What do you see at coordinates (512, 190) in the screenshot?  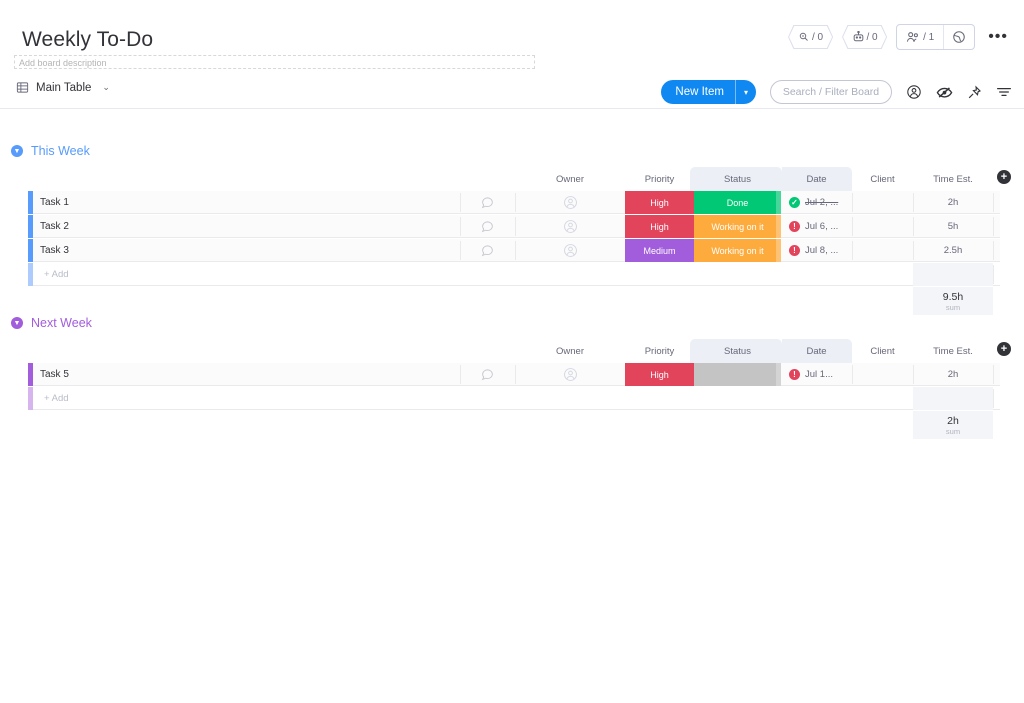 I see `column-headers: Owner Priority Status Date Client Time Est. +` at bounding box center [512, 190].